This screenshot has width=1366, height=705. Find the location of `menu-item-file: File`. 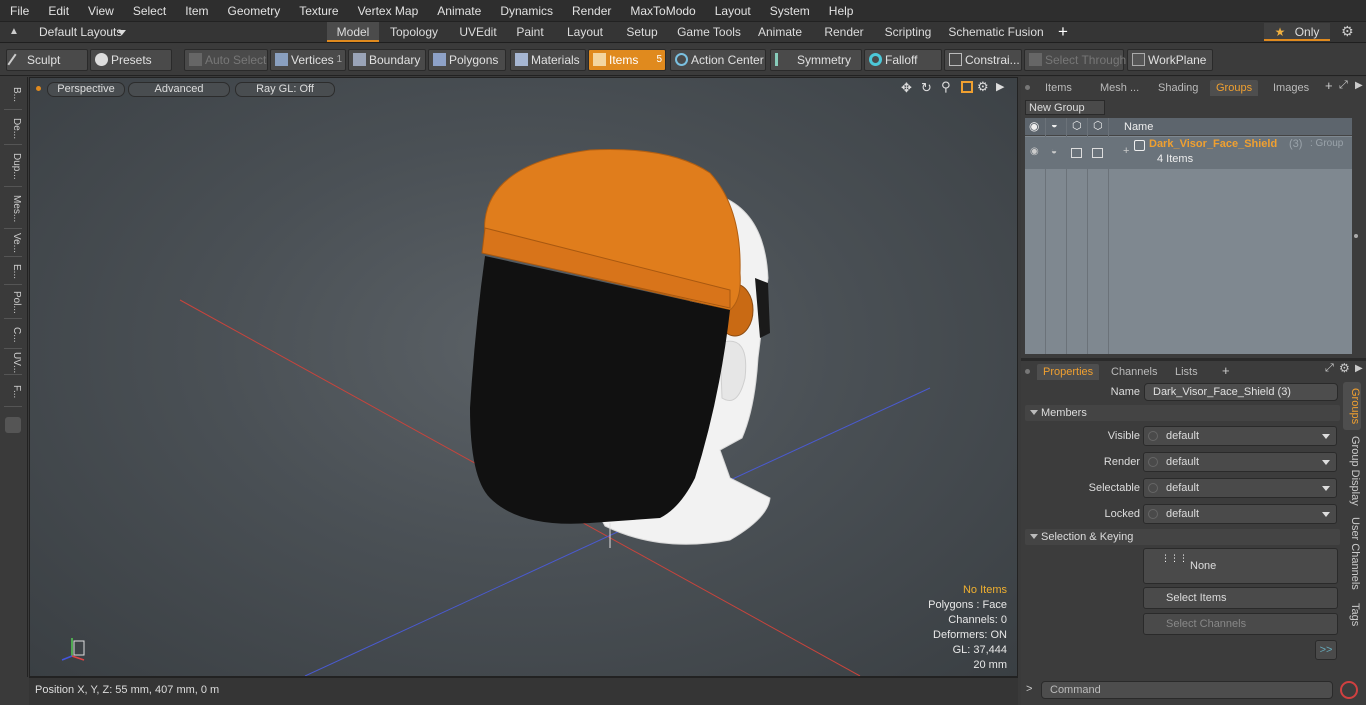

menu-item-file: File is located at coordinates (19, 11).